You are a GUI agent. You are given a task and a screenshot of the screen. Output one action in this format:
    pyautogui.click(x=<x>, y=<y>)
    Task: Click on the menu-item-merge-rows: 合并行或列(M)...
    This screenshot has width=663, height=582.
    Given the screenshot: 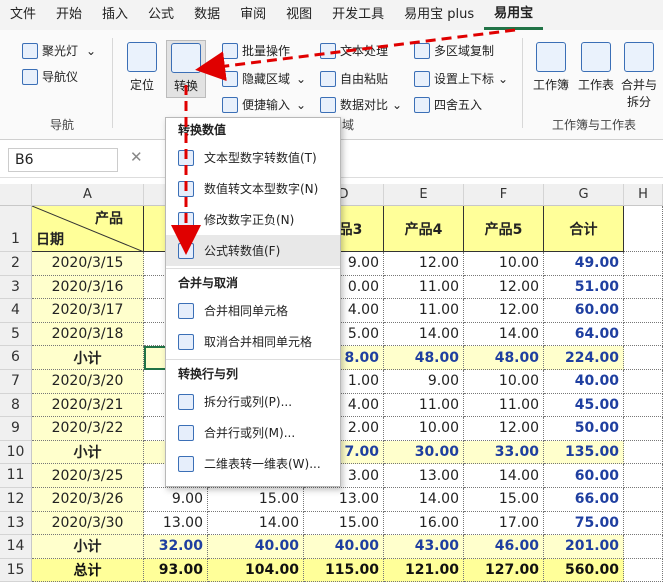 What is the action you would take?
    pyautogui.click(x=253, y=432)
    